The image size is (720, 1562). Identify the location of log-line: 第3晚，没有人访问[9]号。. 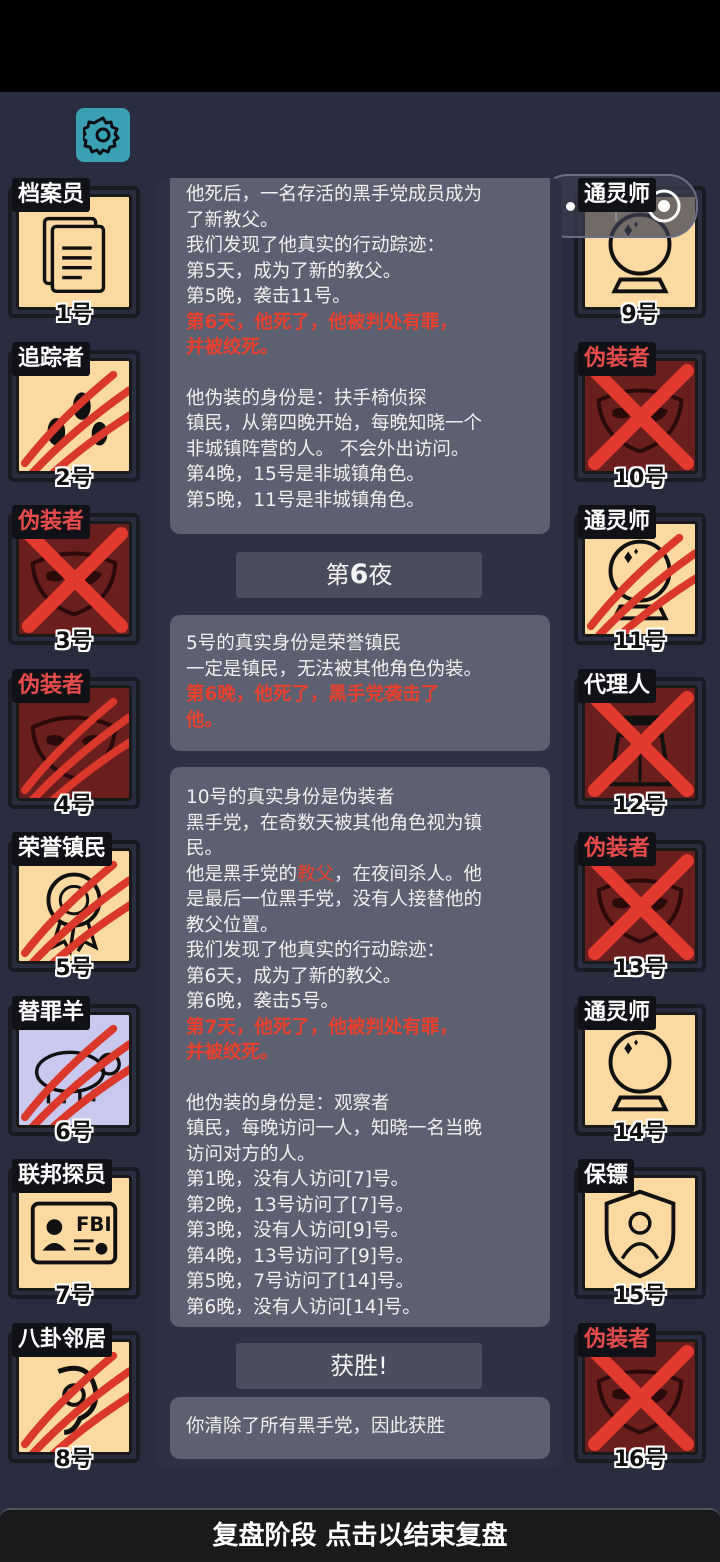
(297, 1230).